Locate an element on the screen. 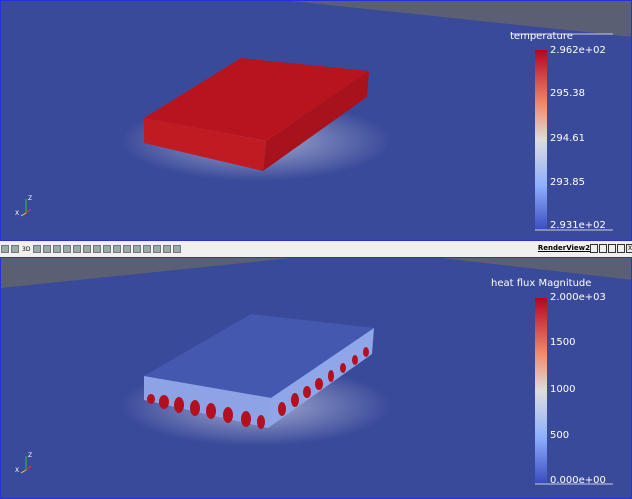 The image size is (632, 499). 3d-toggle-button: 3D is located at coordinates (26, 249).